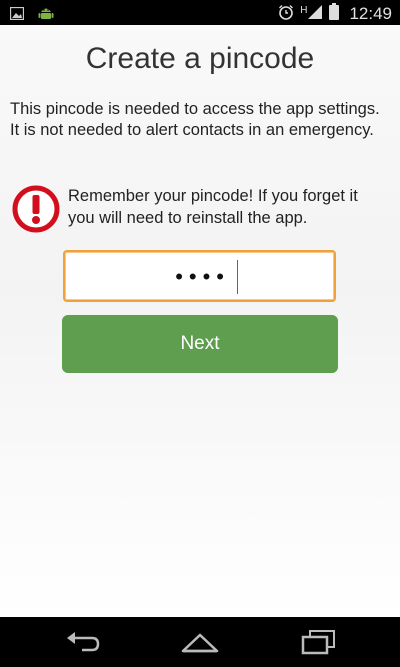 The image size is (400, 667). Describe the element at coordinates (315, 14) in the screenshot. I see `signal-icon` at that location.